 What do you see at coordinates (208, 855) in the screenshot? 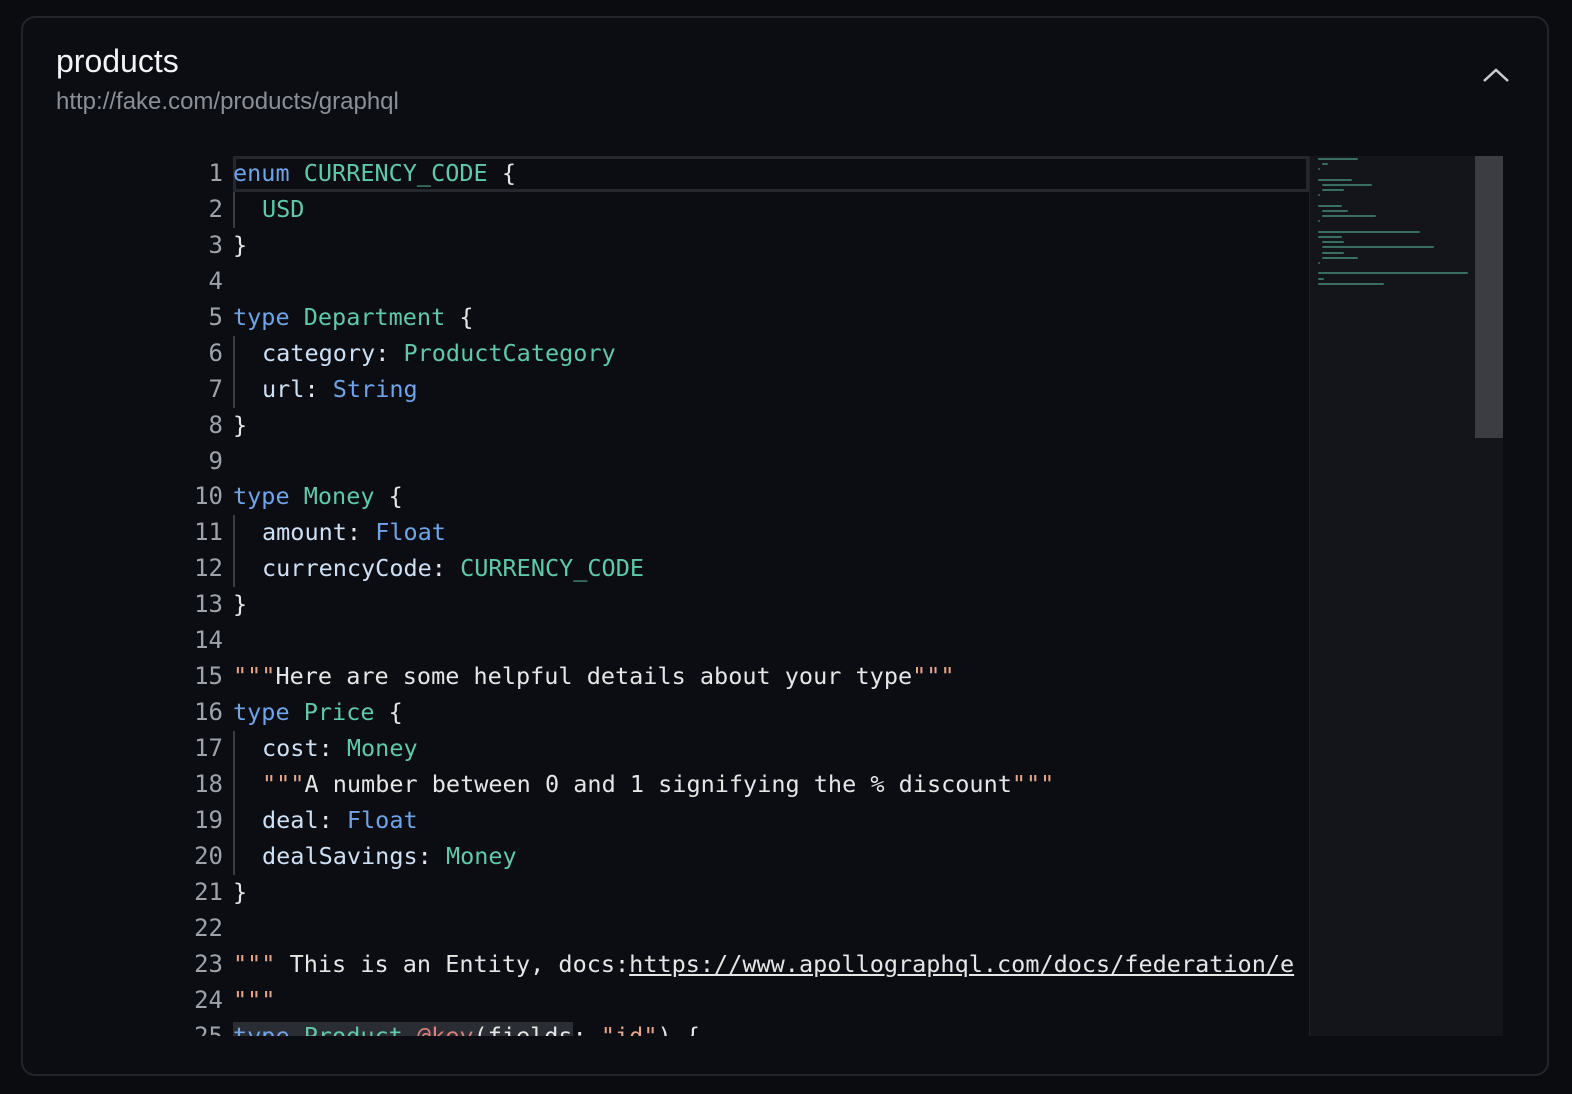
I see `line-number: 20` at bounding box center [208, 855].